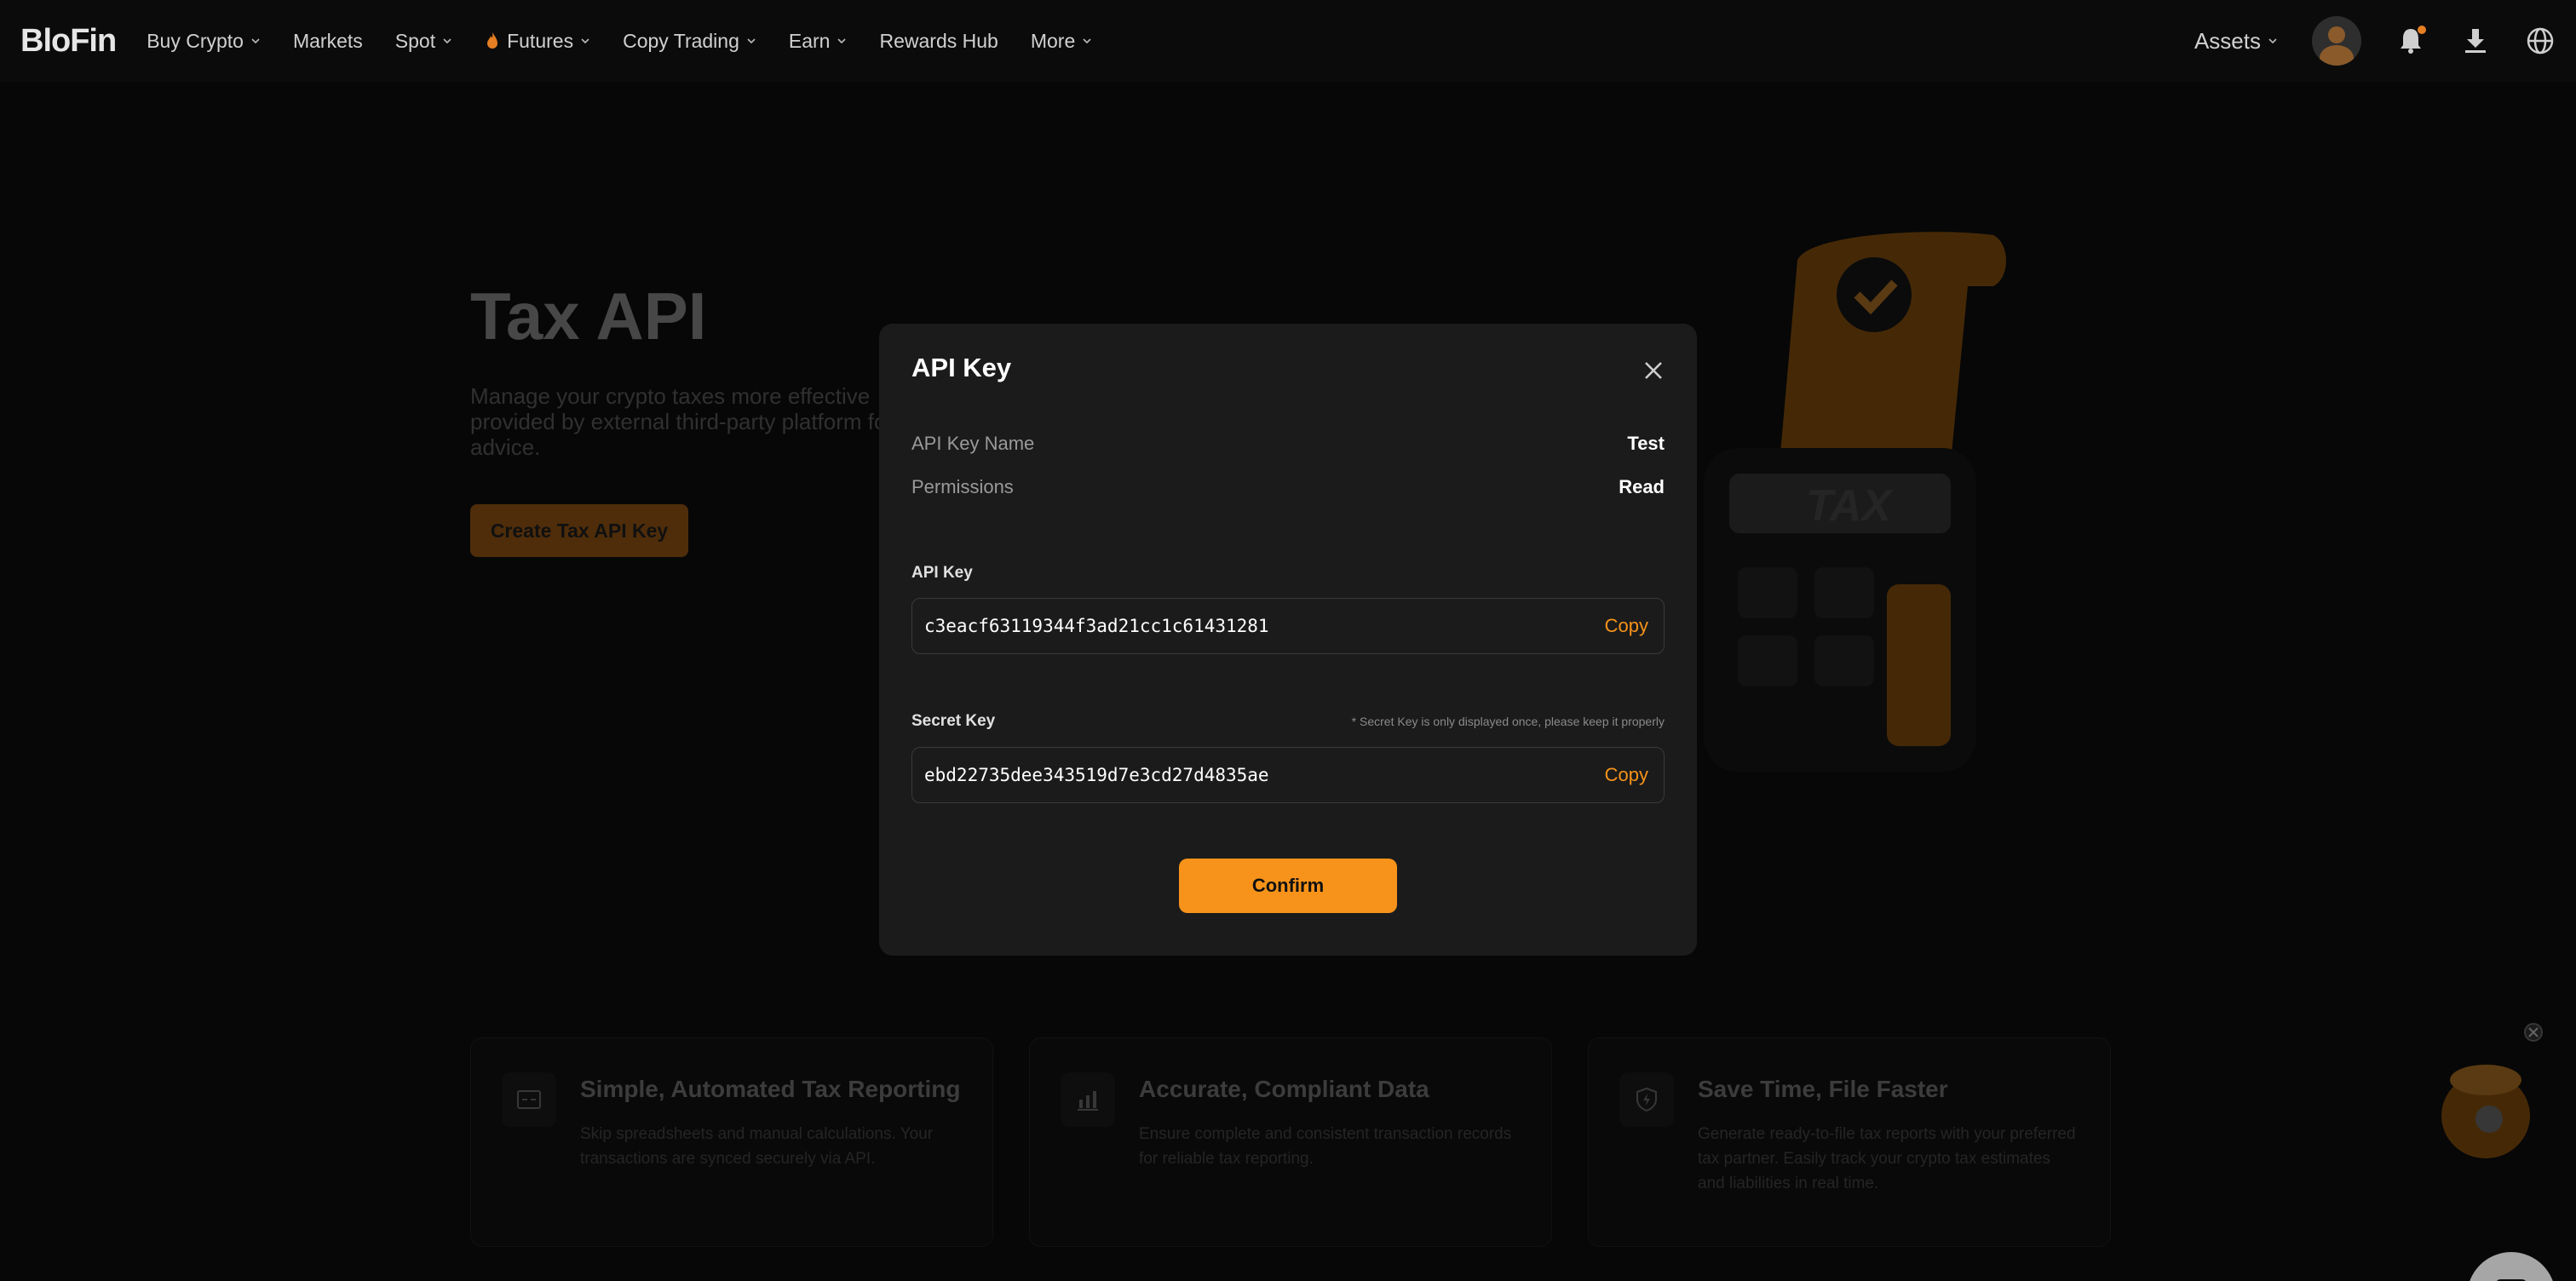 The width and height of the screenshot is (2576, 1281). What do you see at coordinates (681, 40) in the screenshot?
I see `nav-item-label: Copy Trading` at bounding box center [681, 40].